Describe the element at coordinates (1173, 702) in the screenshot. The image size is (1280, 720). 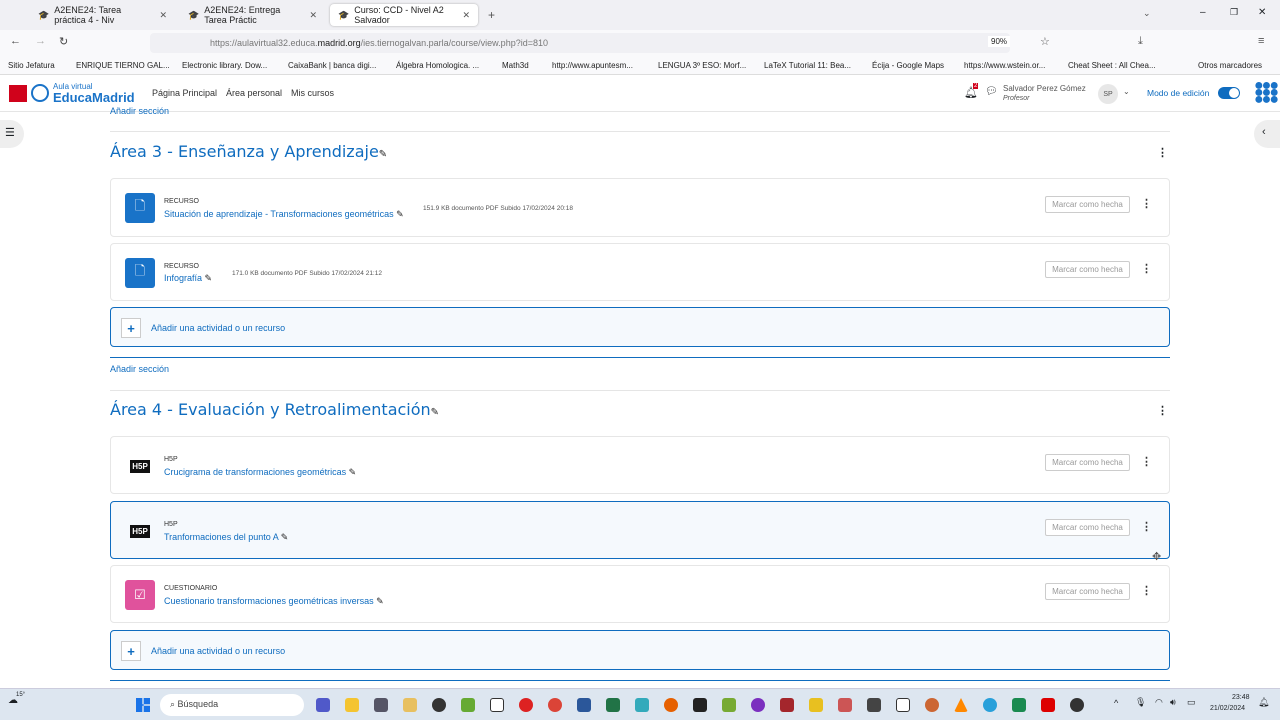
I see `speaker-icon: 🔊︎` at that location.